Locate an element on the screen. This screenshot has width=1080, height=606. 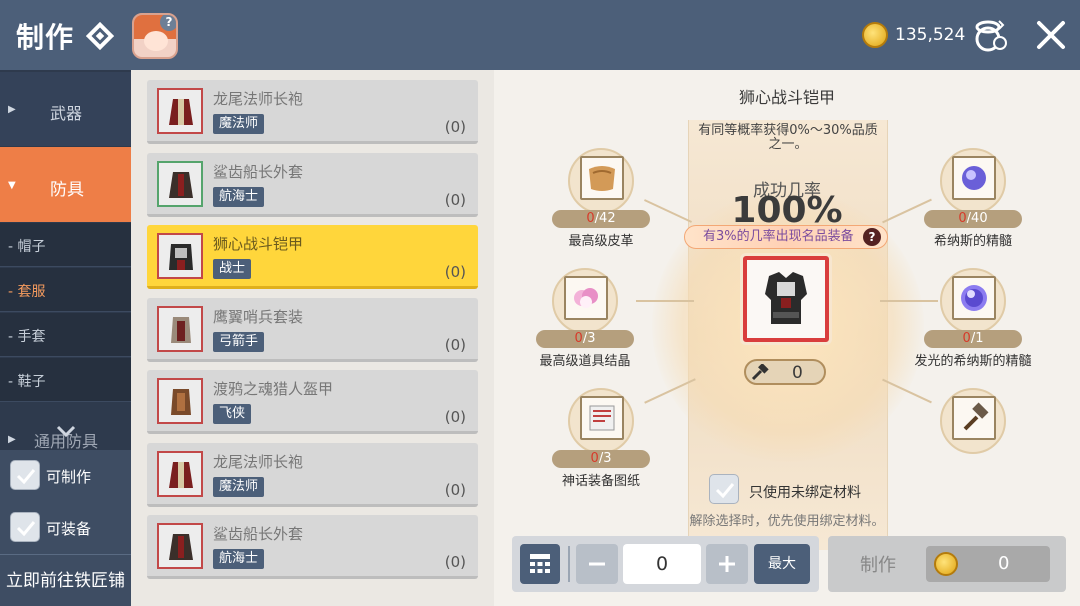
bound-material-hint: 解除选择时，优先使用绑定材料。 is located at coordinates (787, 521).